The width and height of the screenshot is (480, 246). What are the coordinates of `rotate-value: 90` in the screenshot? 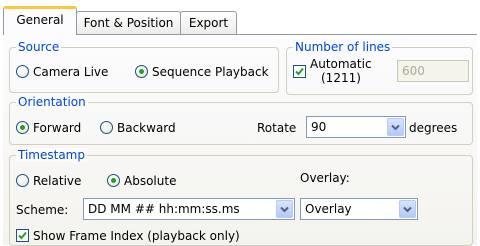 It's located at (319, 127).